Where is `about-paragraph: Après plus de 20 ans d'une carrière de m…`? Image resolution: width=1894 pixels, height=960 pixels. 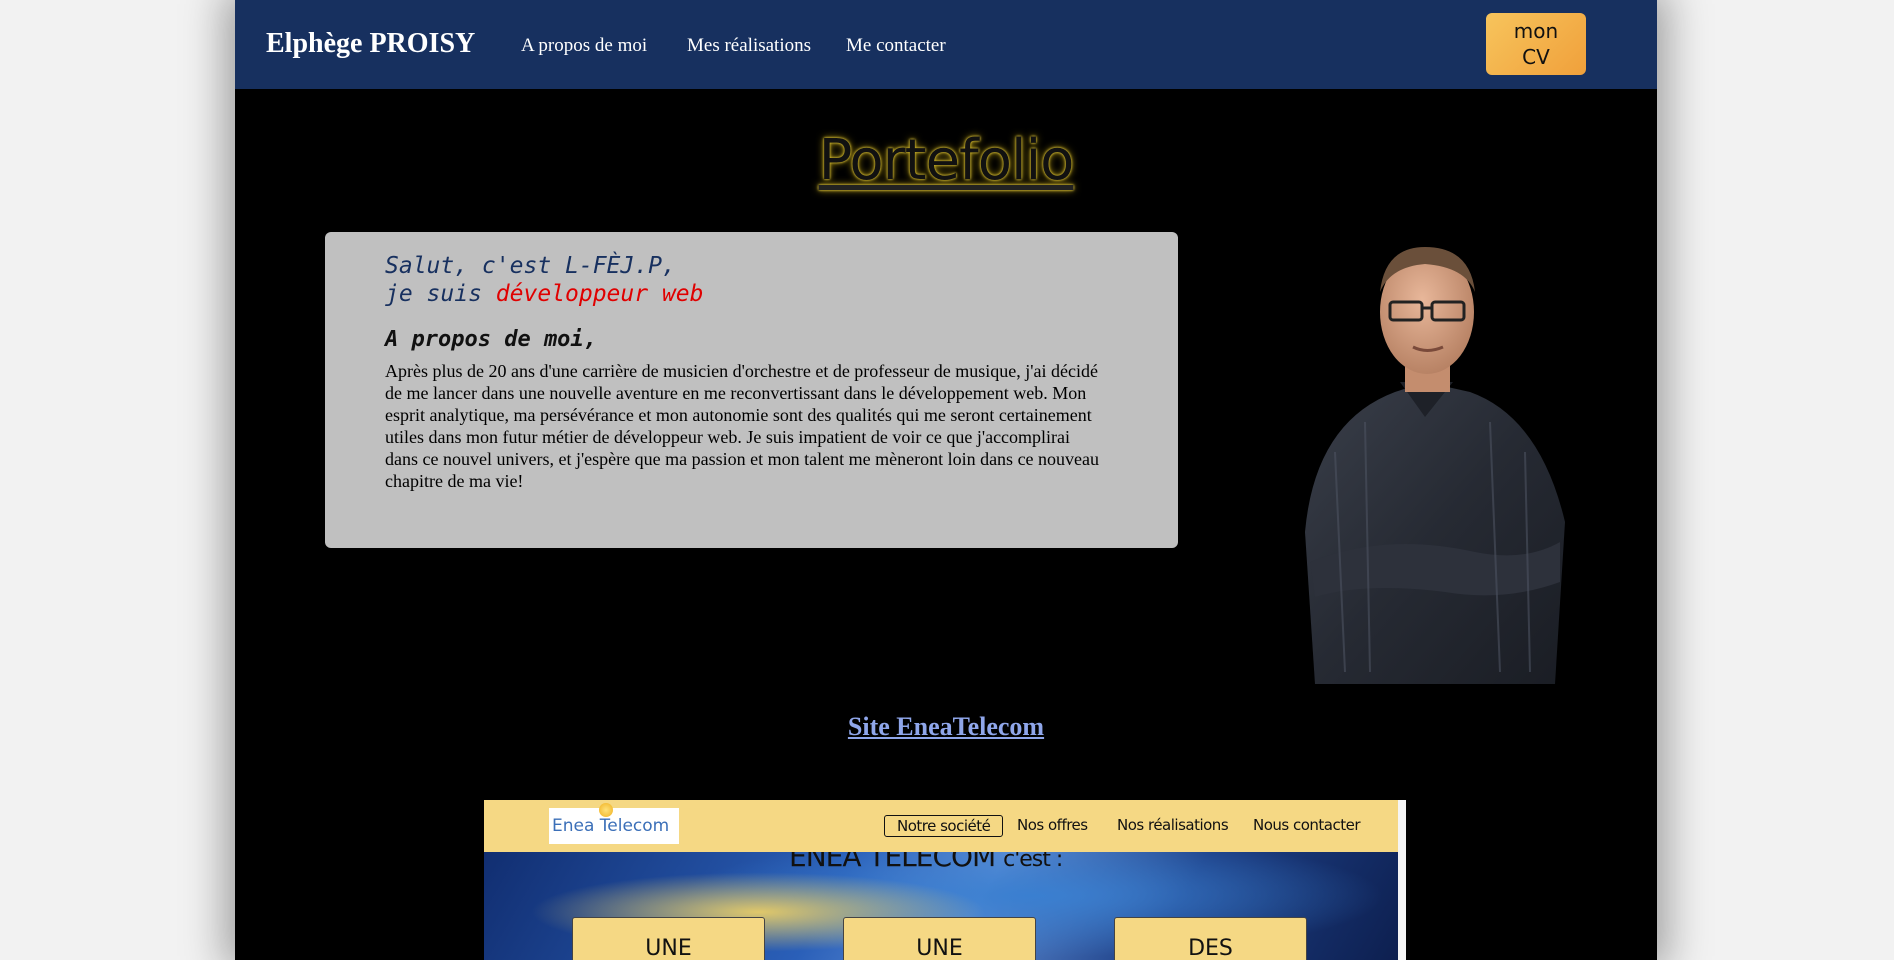 about-paragraph: Après plus de 20 ans d'une carrière de m… is located at coordinates (742, 426).